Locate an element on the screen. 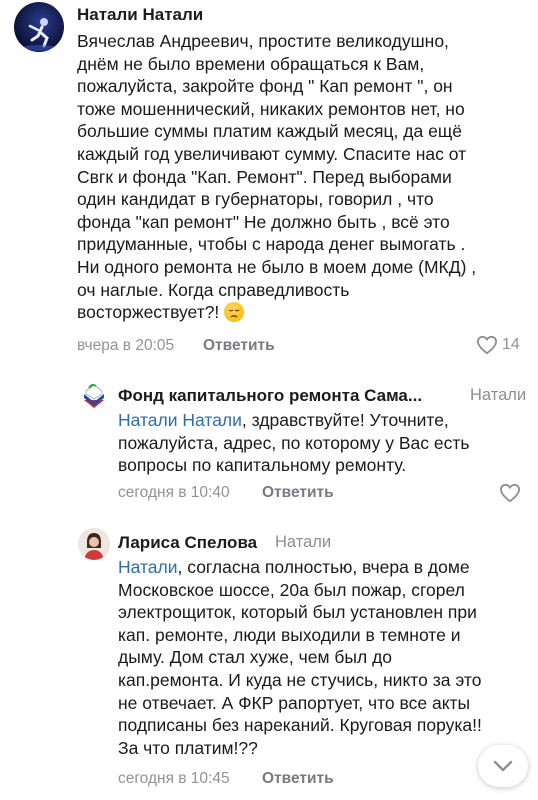 The image size is (538, 800). comment-text-line-first: Натали, согласна полностью, вчера в доме is located at coordinates (323, 567).